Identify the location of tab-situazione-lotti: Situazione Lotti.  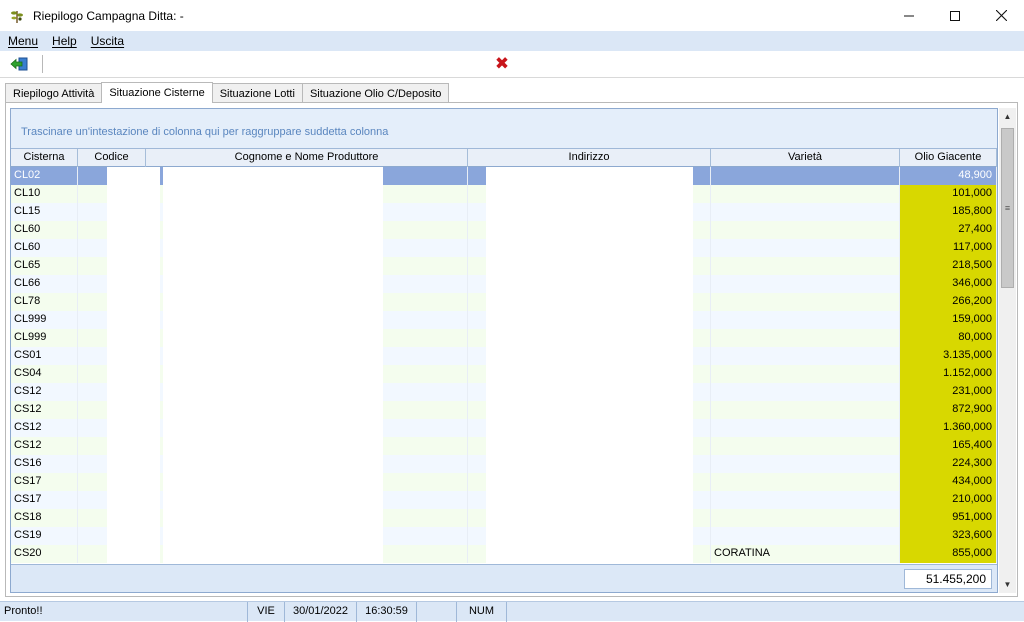
(257, 93).